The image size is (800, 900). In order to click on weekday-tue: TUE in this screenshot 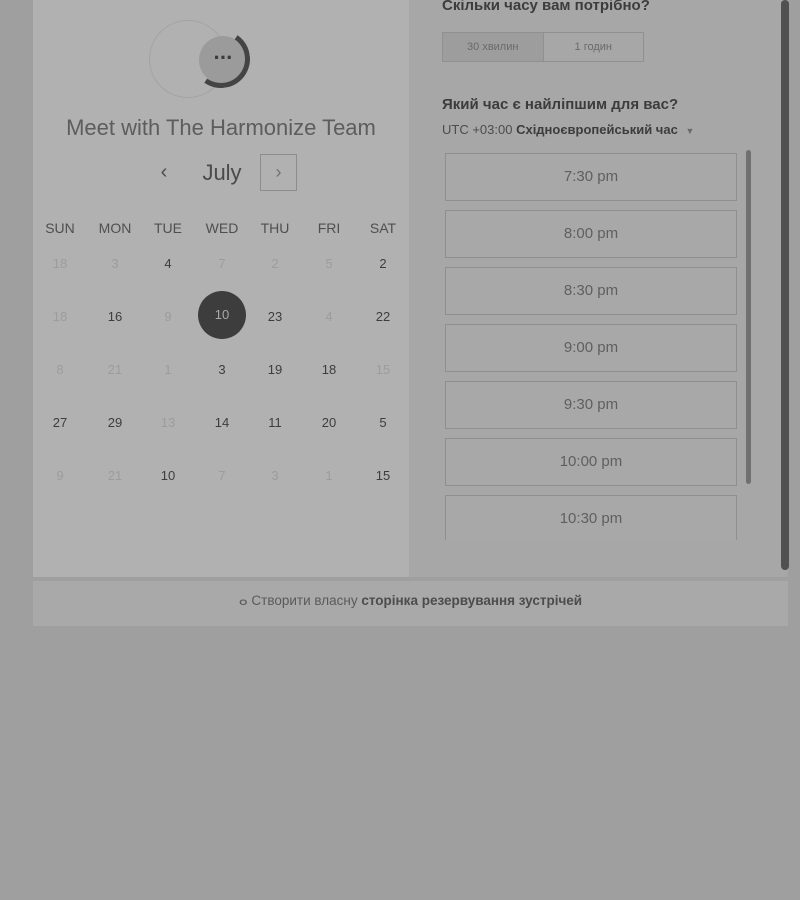, I will do `click(168, 228)`.